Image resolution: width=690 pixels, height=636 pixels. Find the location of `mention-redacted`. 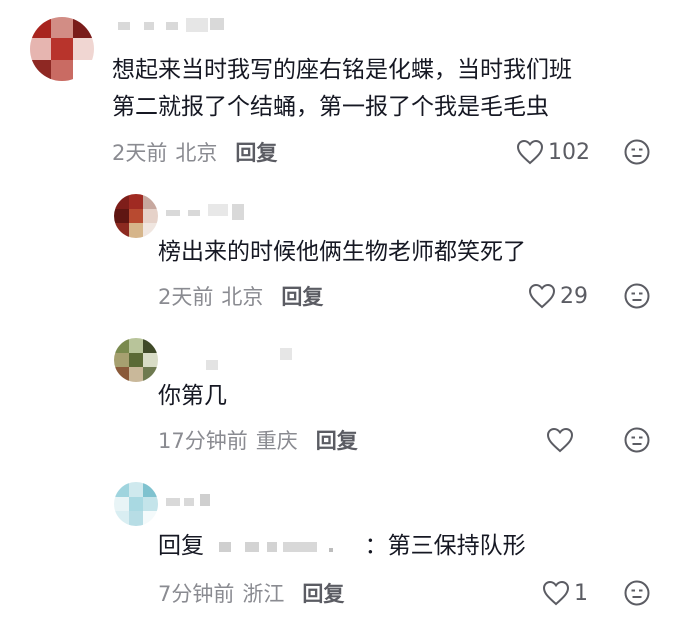

mention-redacted is located at coordinates (284, 547).